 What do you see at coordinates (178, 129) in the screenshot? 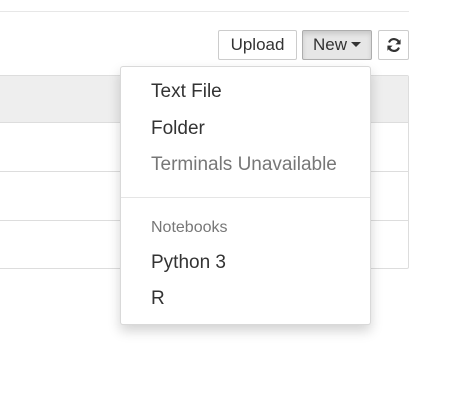
I see `menu-item-folder: Folder` at bounding box center [178, 129].